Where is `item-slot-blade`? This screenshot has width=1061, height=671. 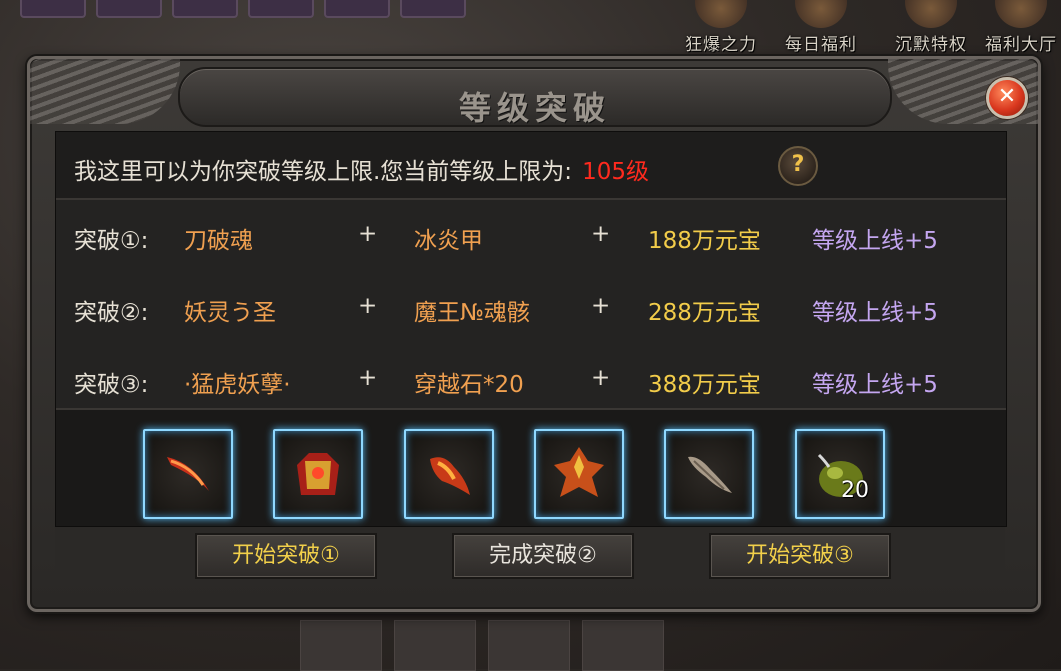 item-slot-blade is located at coordinates (188, 474).